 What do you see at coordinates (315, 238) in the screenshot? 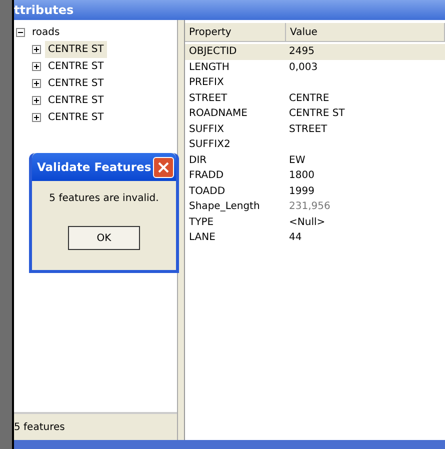
I see `property-row: LANE 44` at bounding box center [315, 238].